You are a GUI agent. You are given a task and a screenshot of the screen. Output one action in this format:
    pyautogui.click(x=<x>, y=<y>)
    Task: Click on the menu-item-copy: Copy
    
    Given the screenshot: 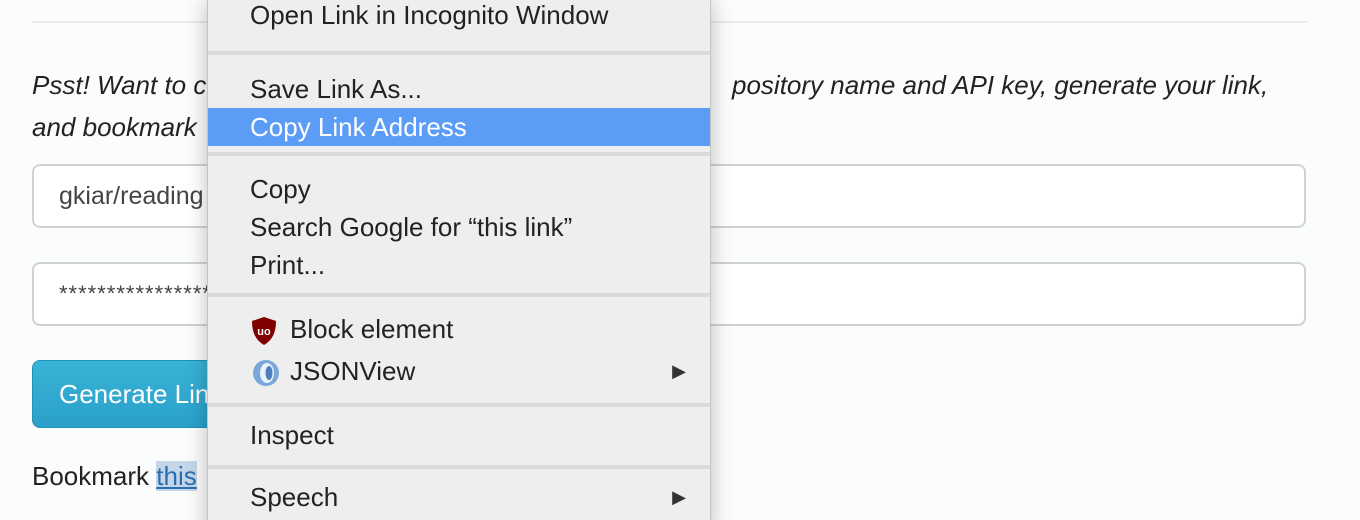 What is the action you would take?
    pyautogui.click(x=459, y=189)
    